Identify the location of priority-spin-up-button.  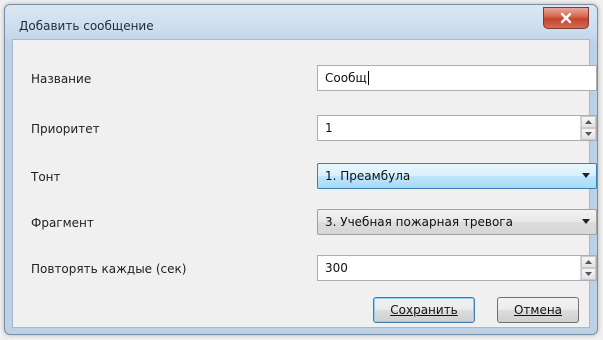
(588, 122).